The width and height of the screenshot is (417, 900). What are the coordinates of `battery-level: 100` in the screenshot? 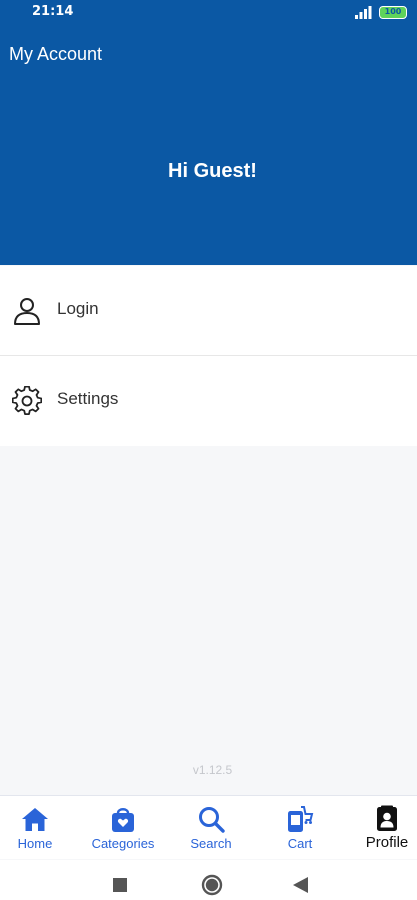 It's located at (393, 11).